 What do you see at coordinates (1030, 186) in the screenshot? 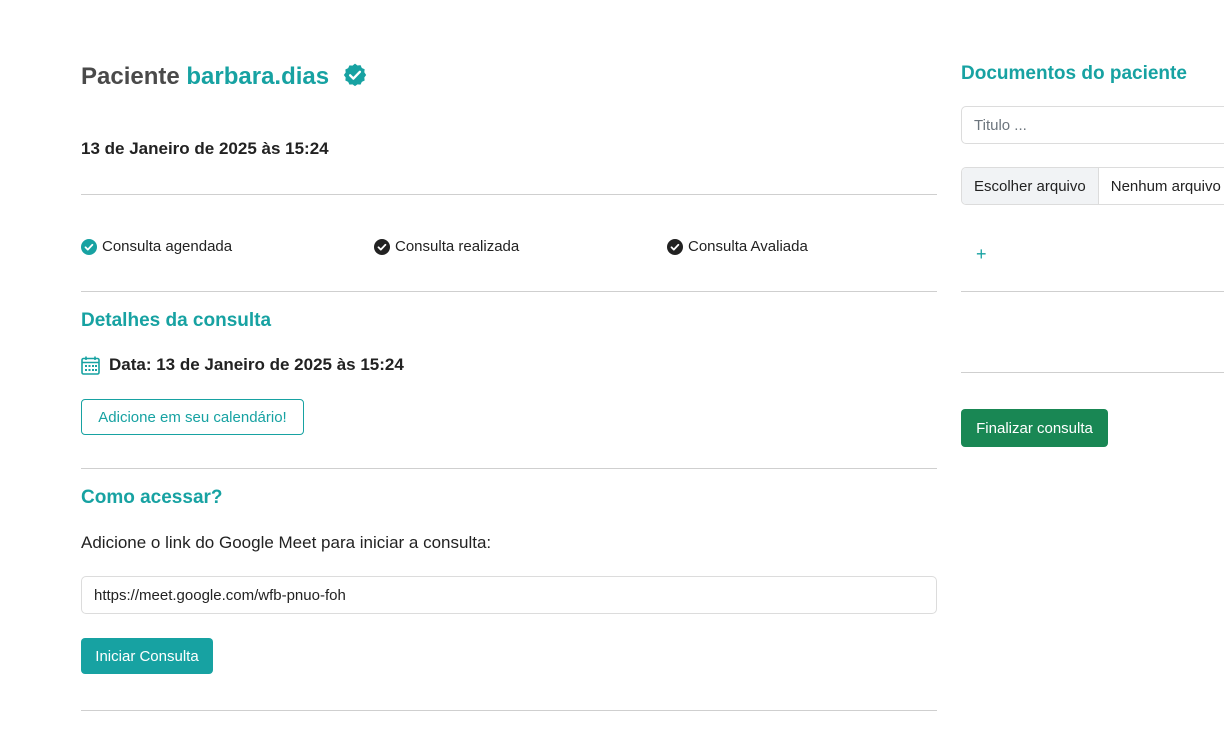
I see `choose-file-button: Escolher arquivo` at bounding box center [1030, 186].